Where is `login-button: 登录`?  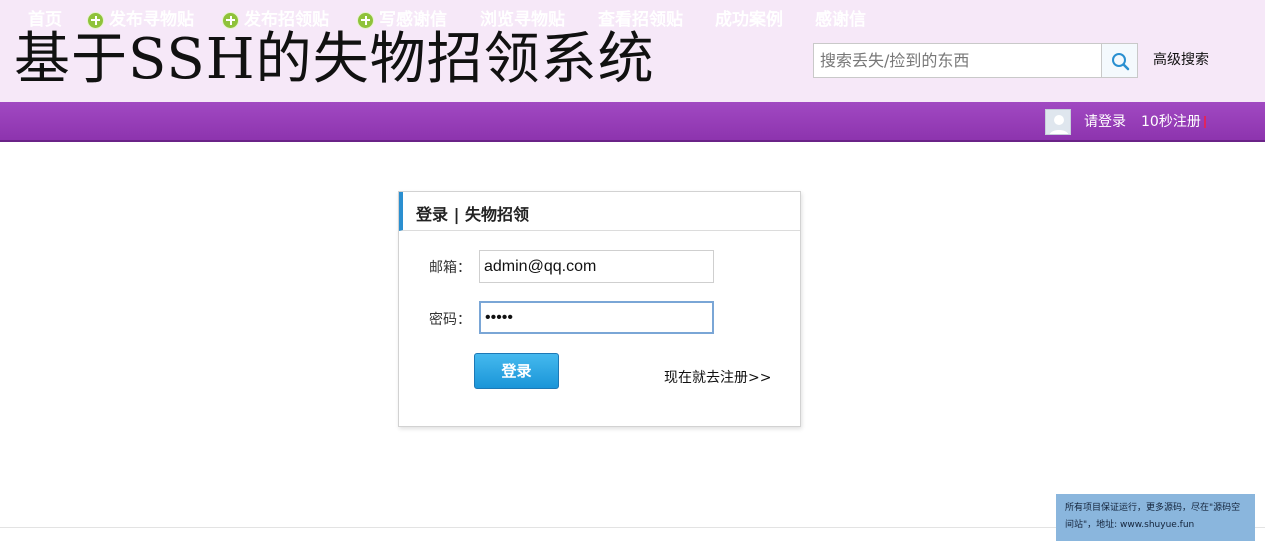
login-button: 登录 is located at coordinates (516, 371).